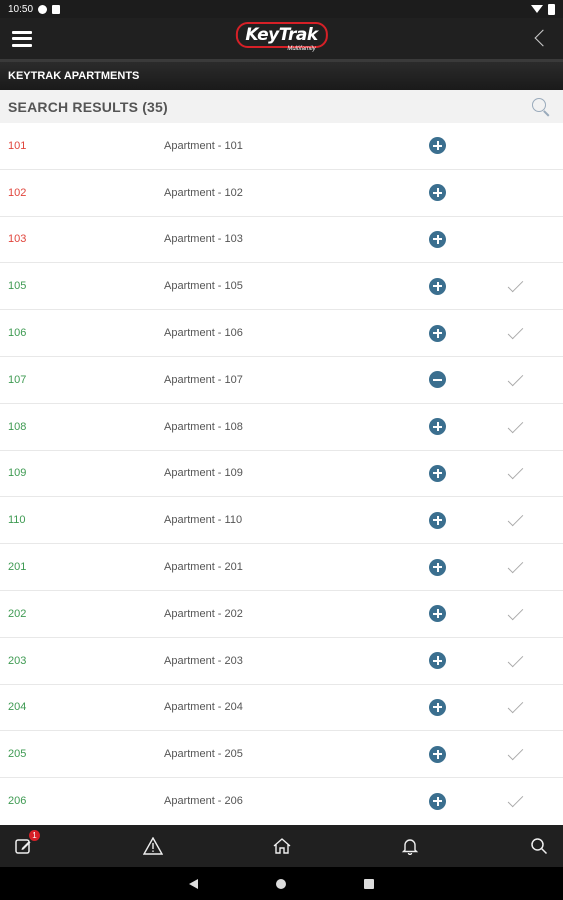 The height and width of the screenshot is (900, 563). Describe the element at coordinates (203, 801) in the screenshot. I see `apartment-name: Apartment - 206` at that location.